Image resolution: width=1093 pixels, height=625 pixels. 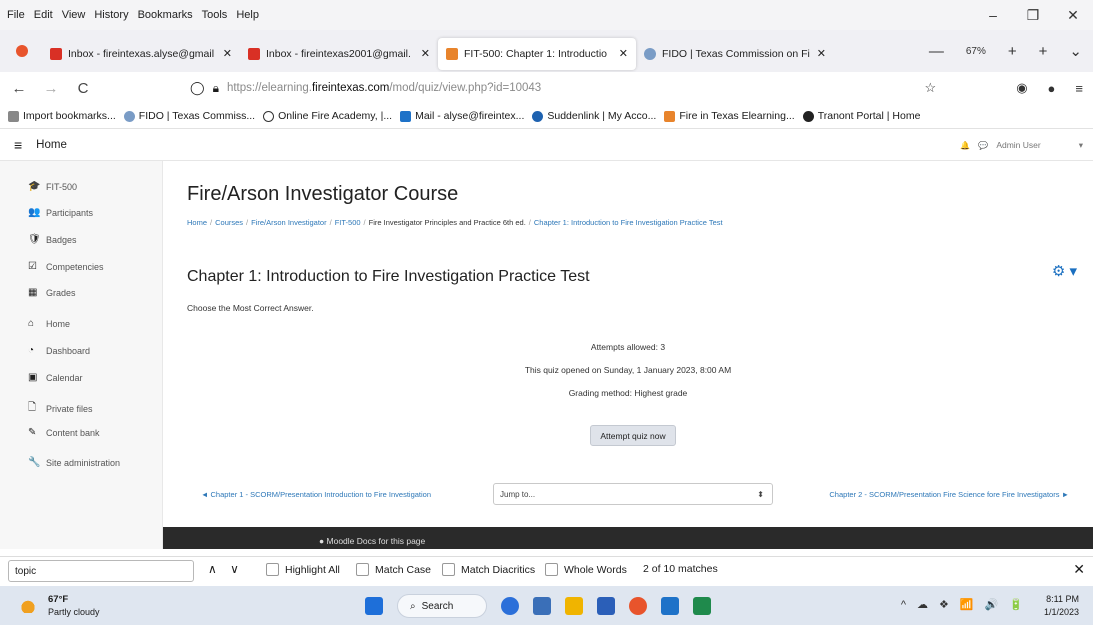 I want to click on drawer-toggle-icon: ≡, so click(x=18, y=145).